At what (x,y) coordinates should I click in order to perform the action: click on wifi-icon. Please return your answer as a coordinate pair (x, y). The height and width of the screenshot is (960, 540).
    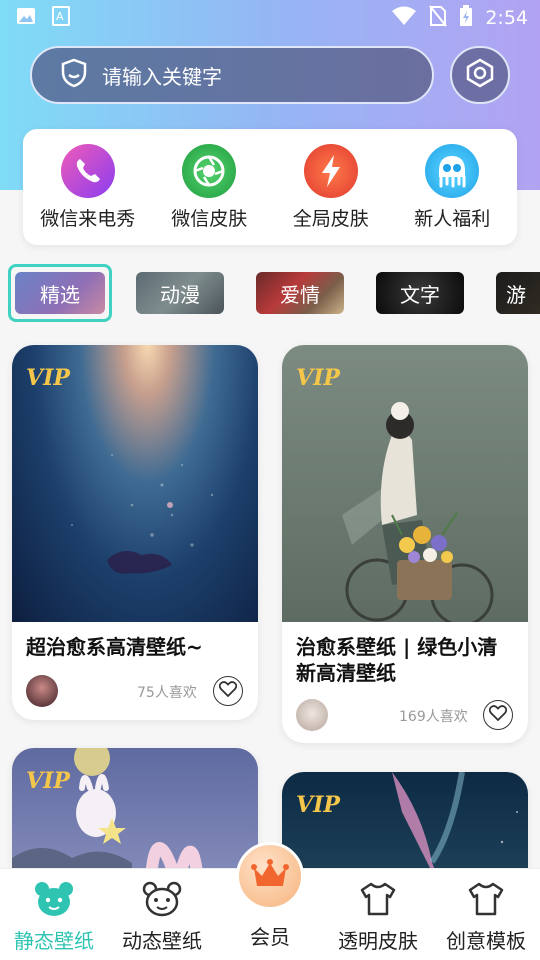
    Looking at the image, I should click on (404, 18).